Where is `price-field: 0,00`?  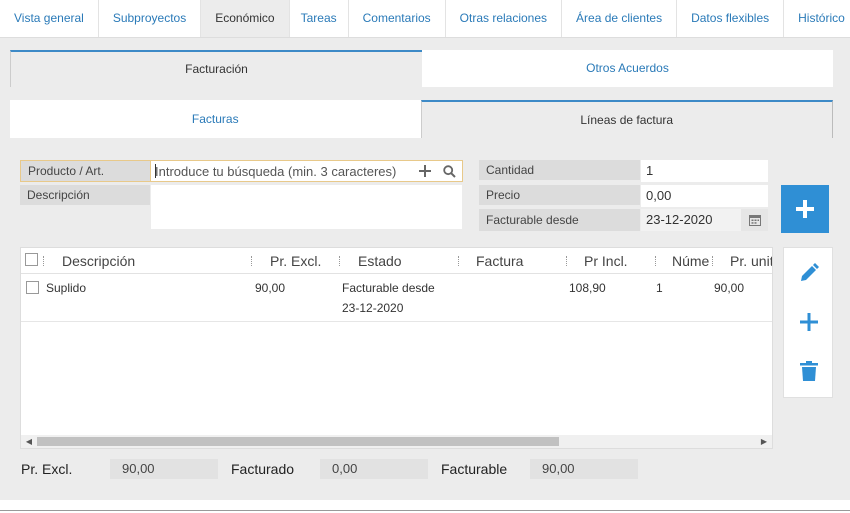
price-field: 0,00 is located at coordinates (704, 196).